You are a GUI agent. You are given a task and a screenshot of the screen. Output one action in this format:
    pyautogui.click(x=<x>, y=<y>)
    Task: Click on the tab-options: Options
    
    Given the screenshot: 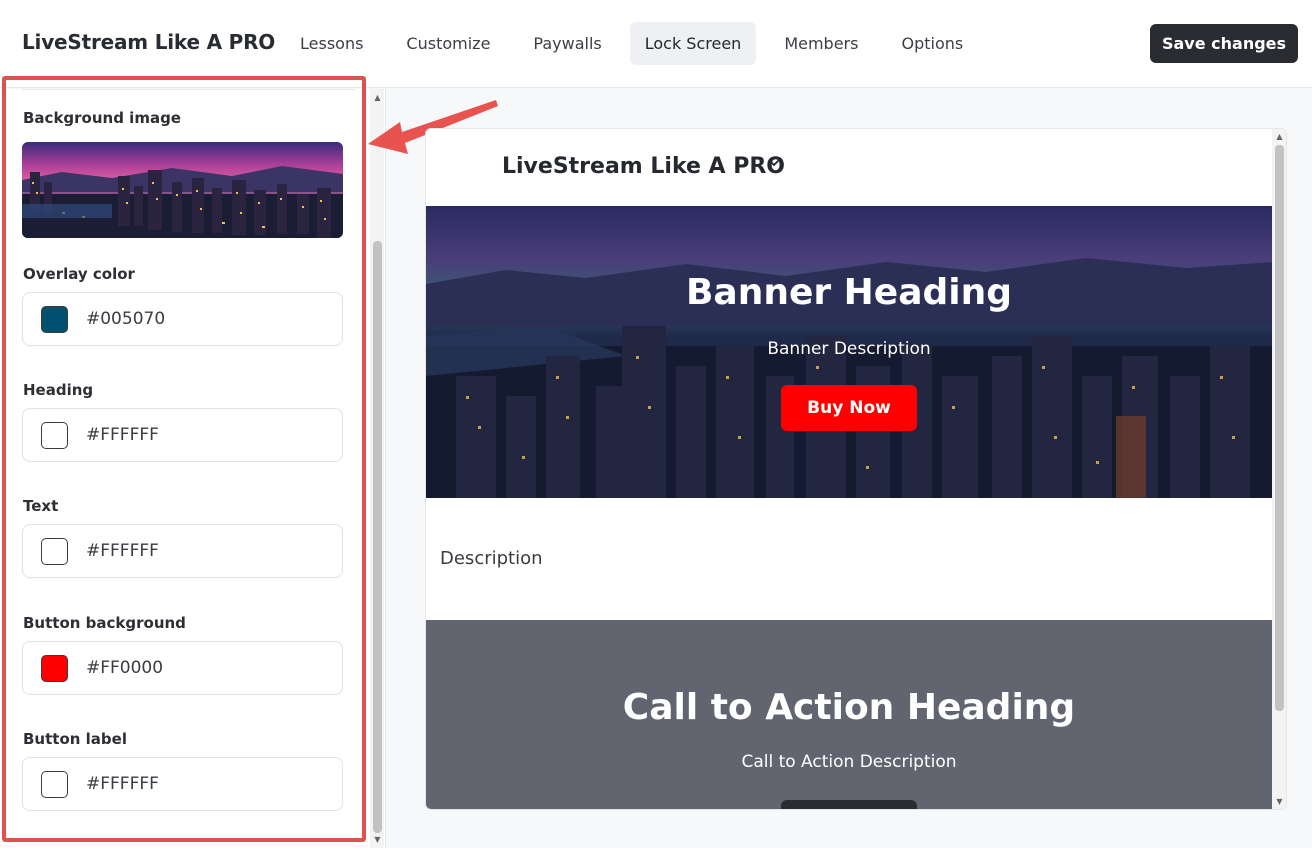 What is the action you would take?
    pyautogui.click(x=932, y=43)
    